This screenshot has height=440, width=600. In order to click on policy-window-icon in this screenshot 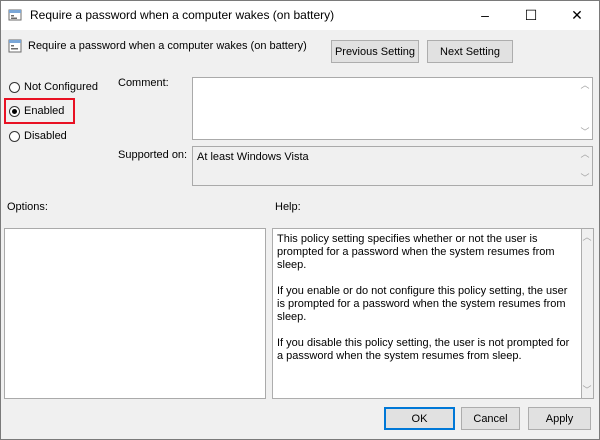, I will do `click(15, 15)`.